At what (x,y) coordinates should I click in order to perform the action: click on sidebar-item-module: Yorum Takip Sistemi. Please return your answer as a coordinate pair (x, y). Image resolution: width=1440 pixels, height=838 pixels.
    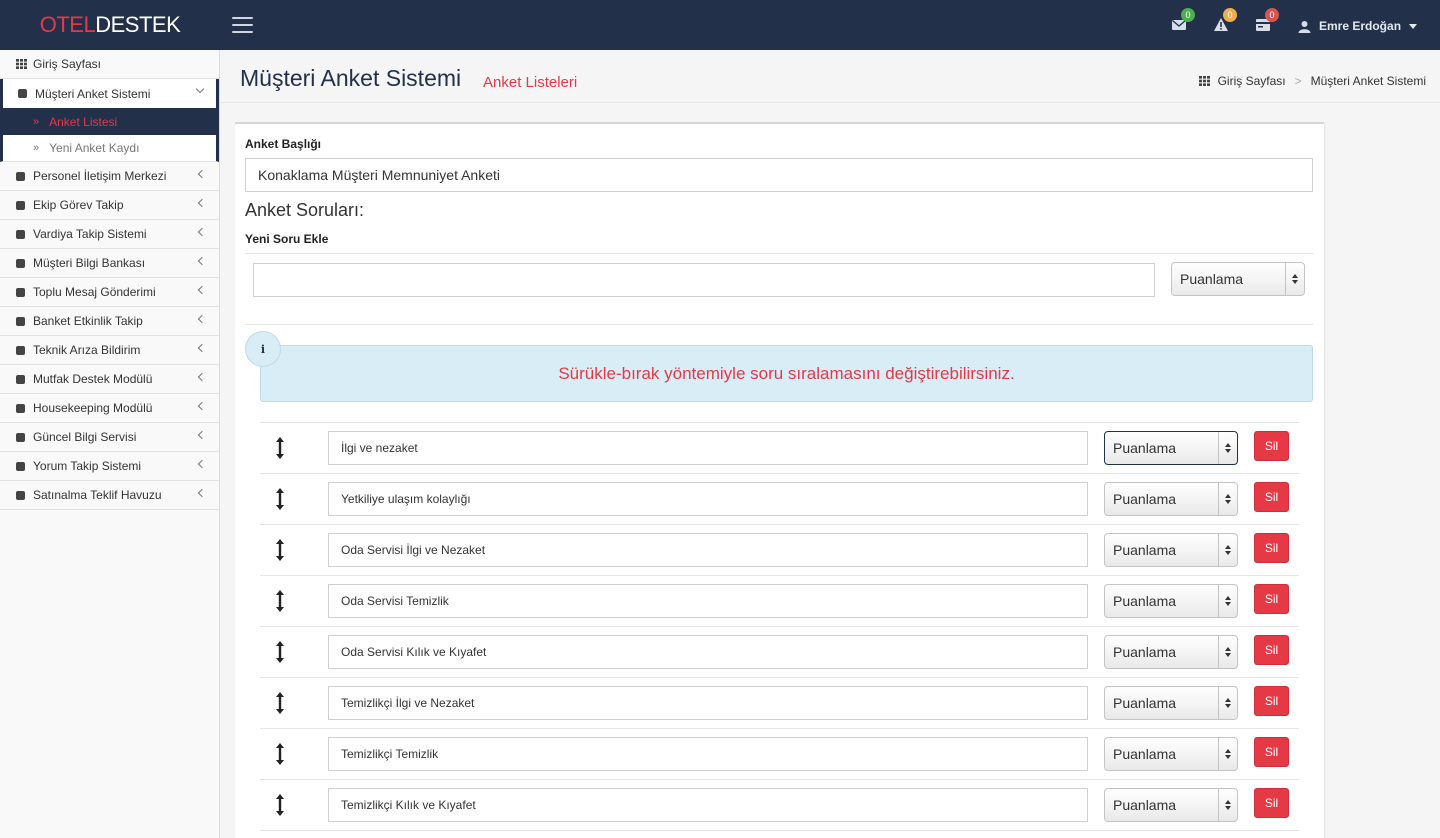
    Looking at the image, I should click on (109, 466).